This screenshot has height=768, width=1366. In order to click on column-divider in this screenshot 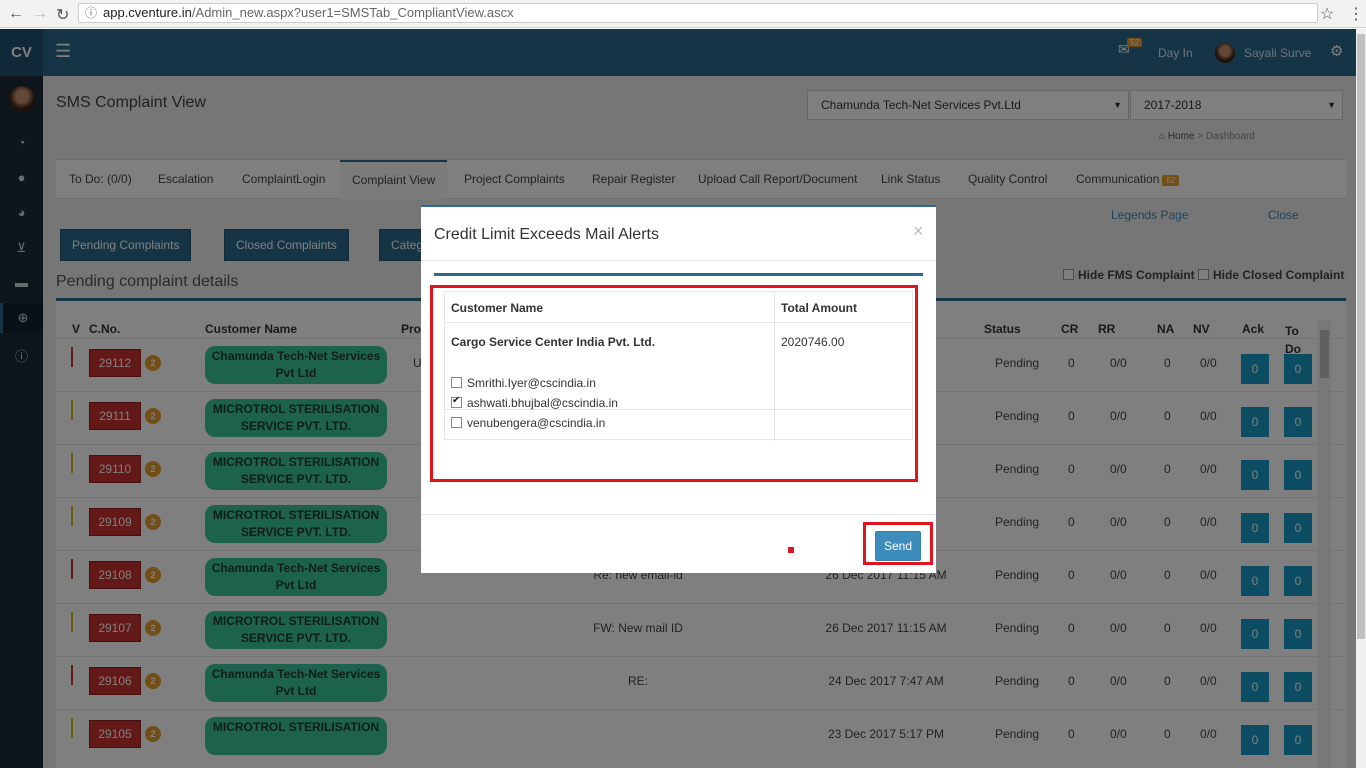, I will do `click(774, 366)`.